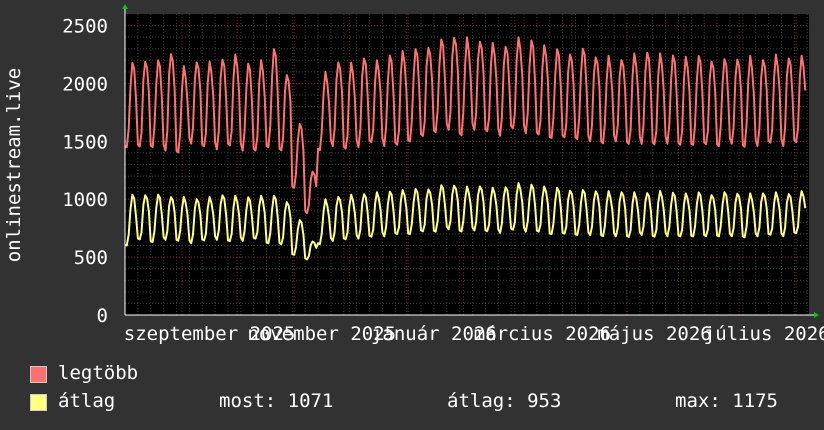 Image resolution: width=824 pixels, height=430 pixels. I want to click on legend-swatch-max, so click(38, 374).